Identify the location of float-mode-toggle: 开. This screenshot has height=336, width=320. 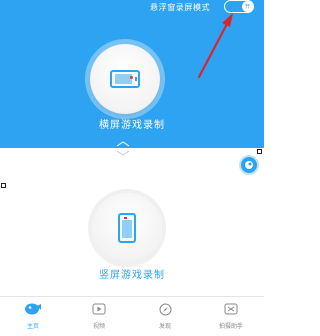
(239, 6).